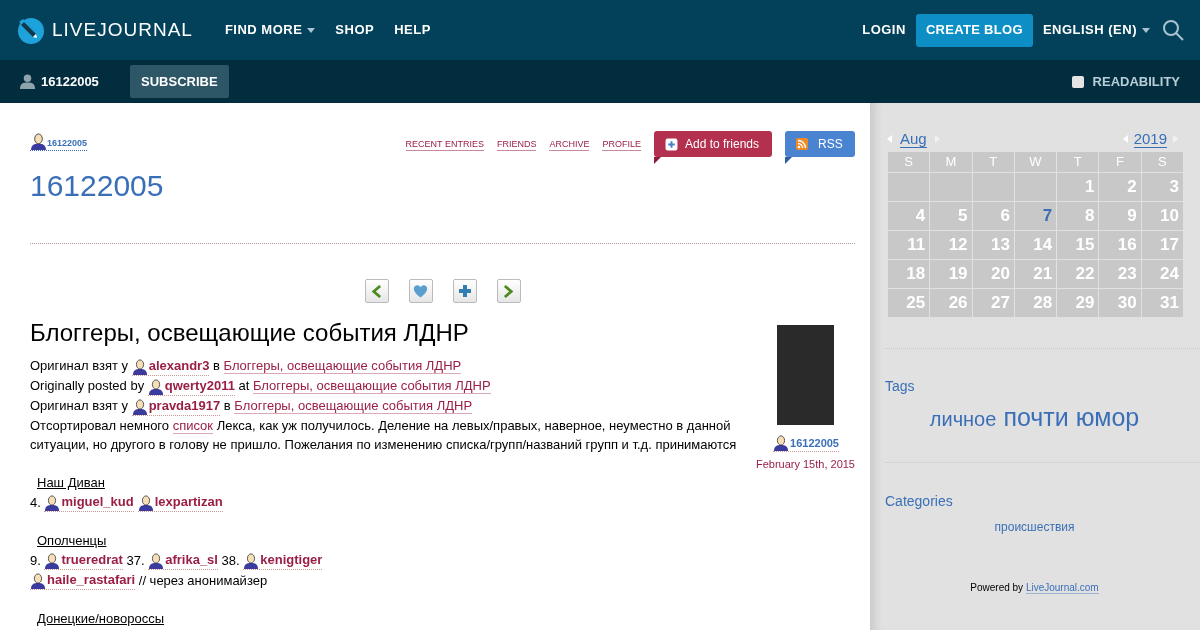 Image resolution: width=1200 pixels, height=630 pixels. What do you see at coordinates (191, 386) in the screenshot?
I see `user-link: qwerty2011` at bounding box center [191, 386].